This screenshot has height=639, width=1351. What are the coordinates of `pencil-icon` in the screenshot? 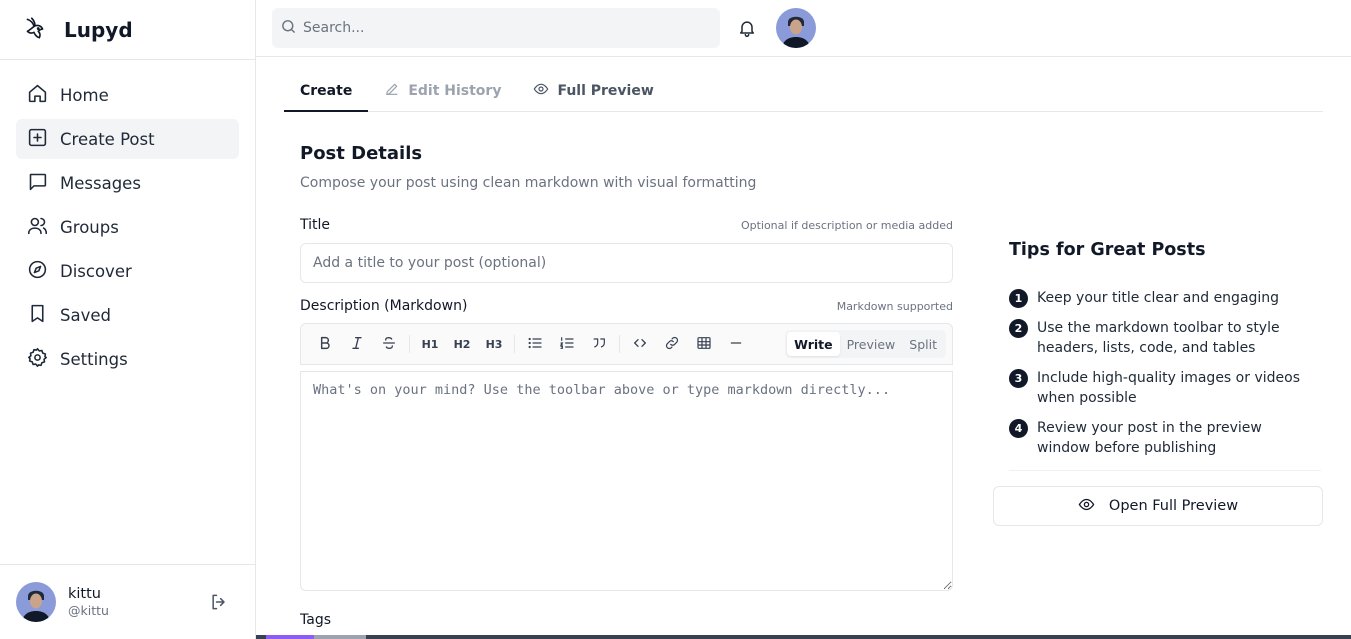 It's located at (396, 91).